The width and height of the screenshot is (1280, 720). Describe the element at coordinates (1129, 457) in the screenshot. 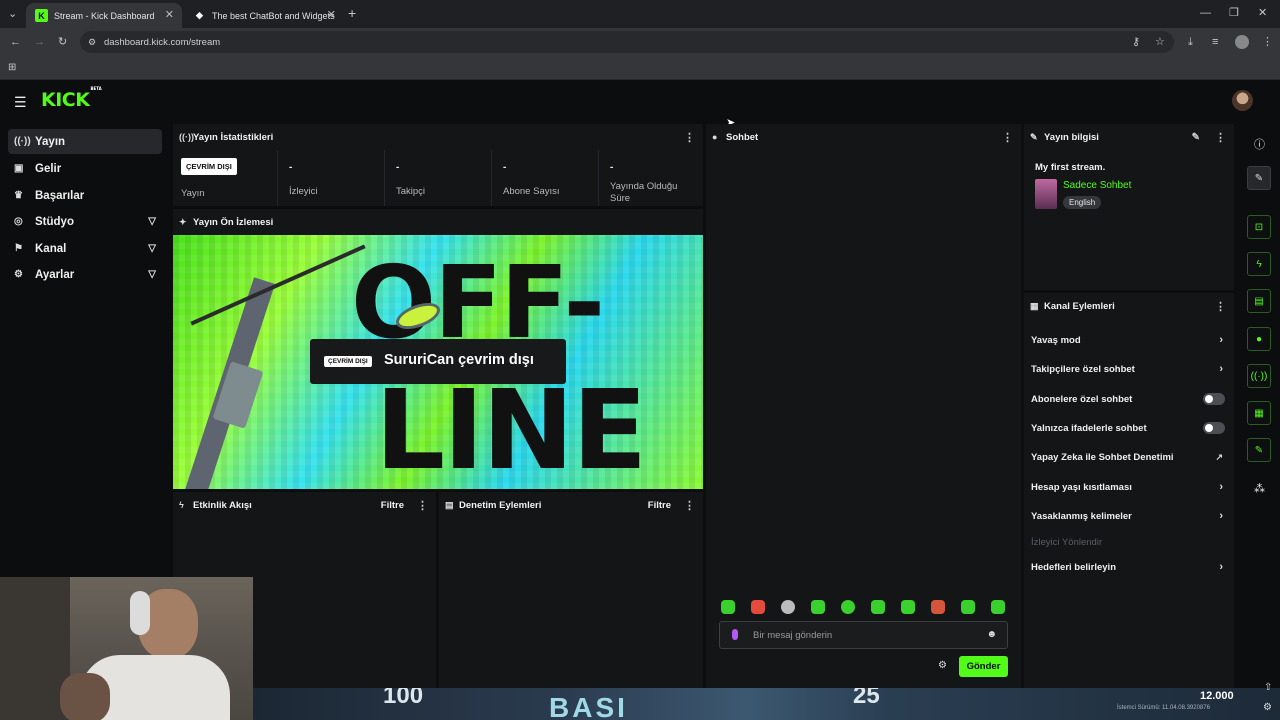

I see `action-ai-moderation: Yapay Zeka ile Sohbet Denetimi ↗` at that location.